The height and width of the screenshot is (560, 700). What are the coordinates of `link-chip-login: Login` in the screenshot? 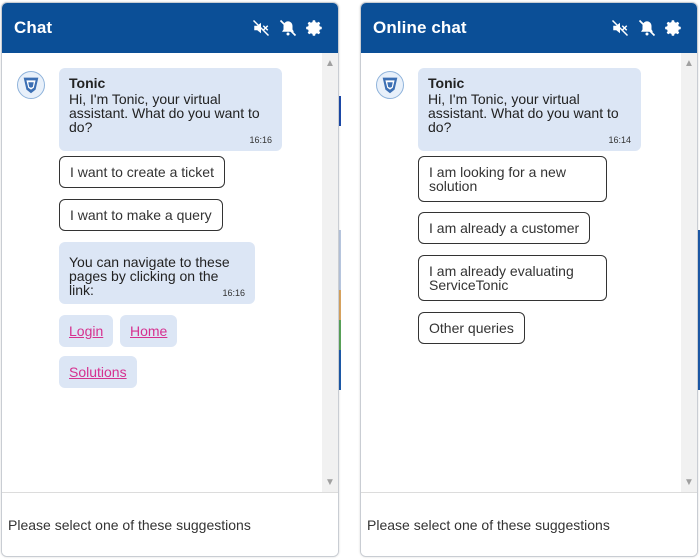 It's located at (86, 331).